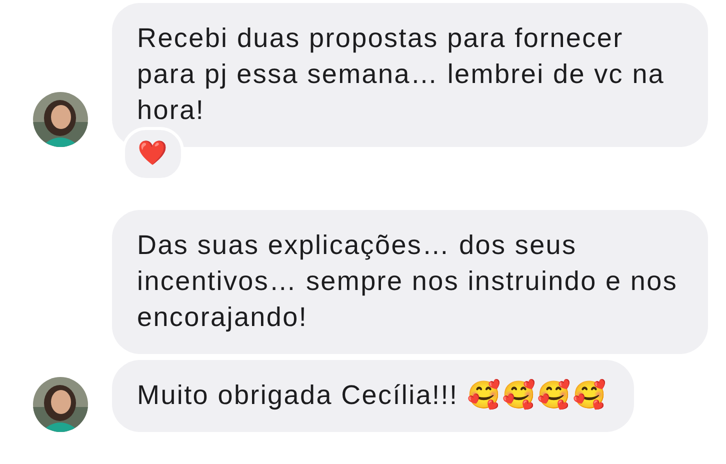 The image size is (726, 464). Describe the element at coordinates (153, 154) in the screenshot. I see `reaction-badge: ❤` at that location.